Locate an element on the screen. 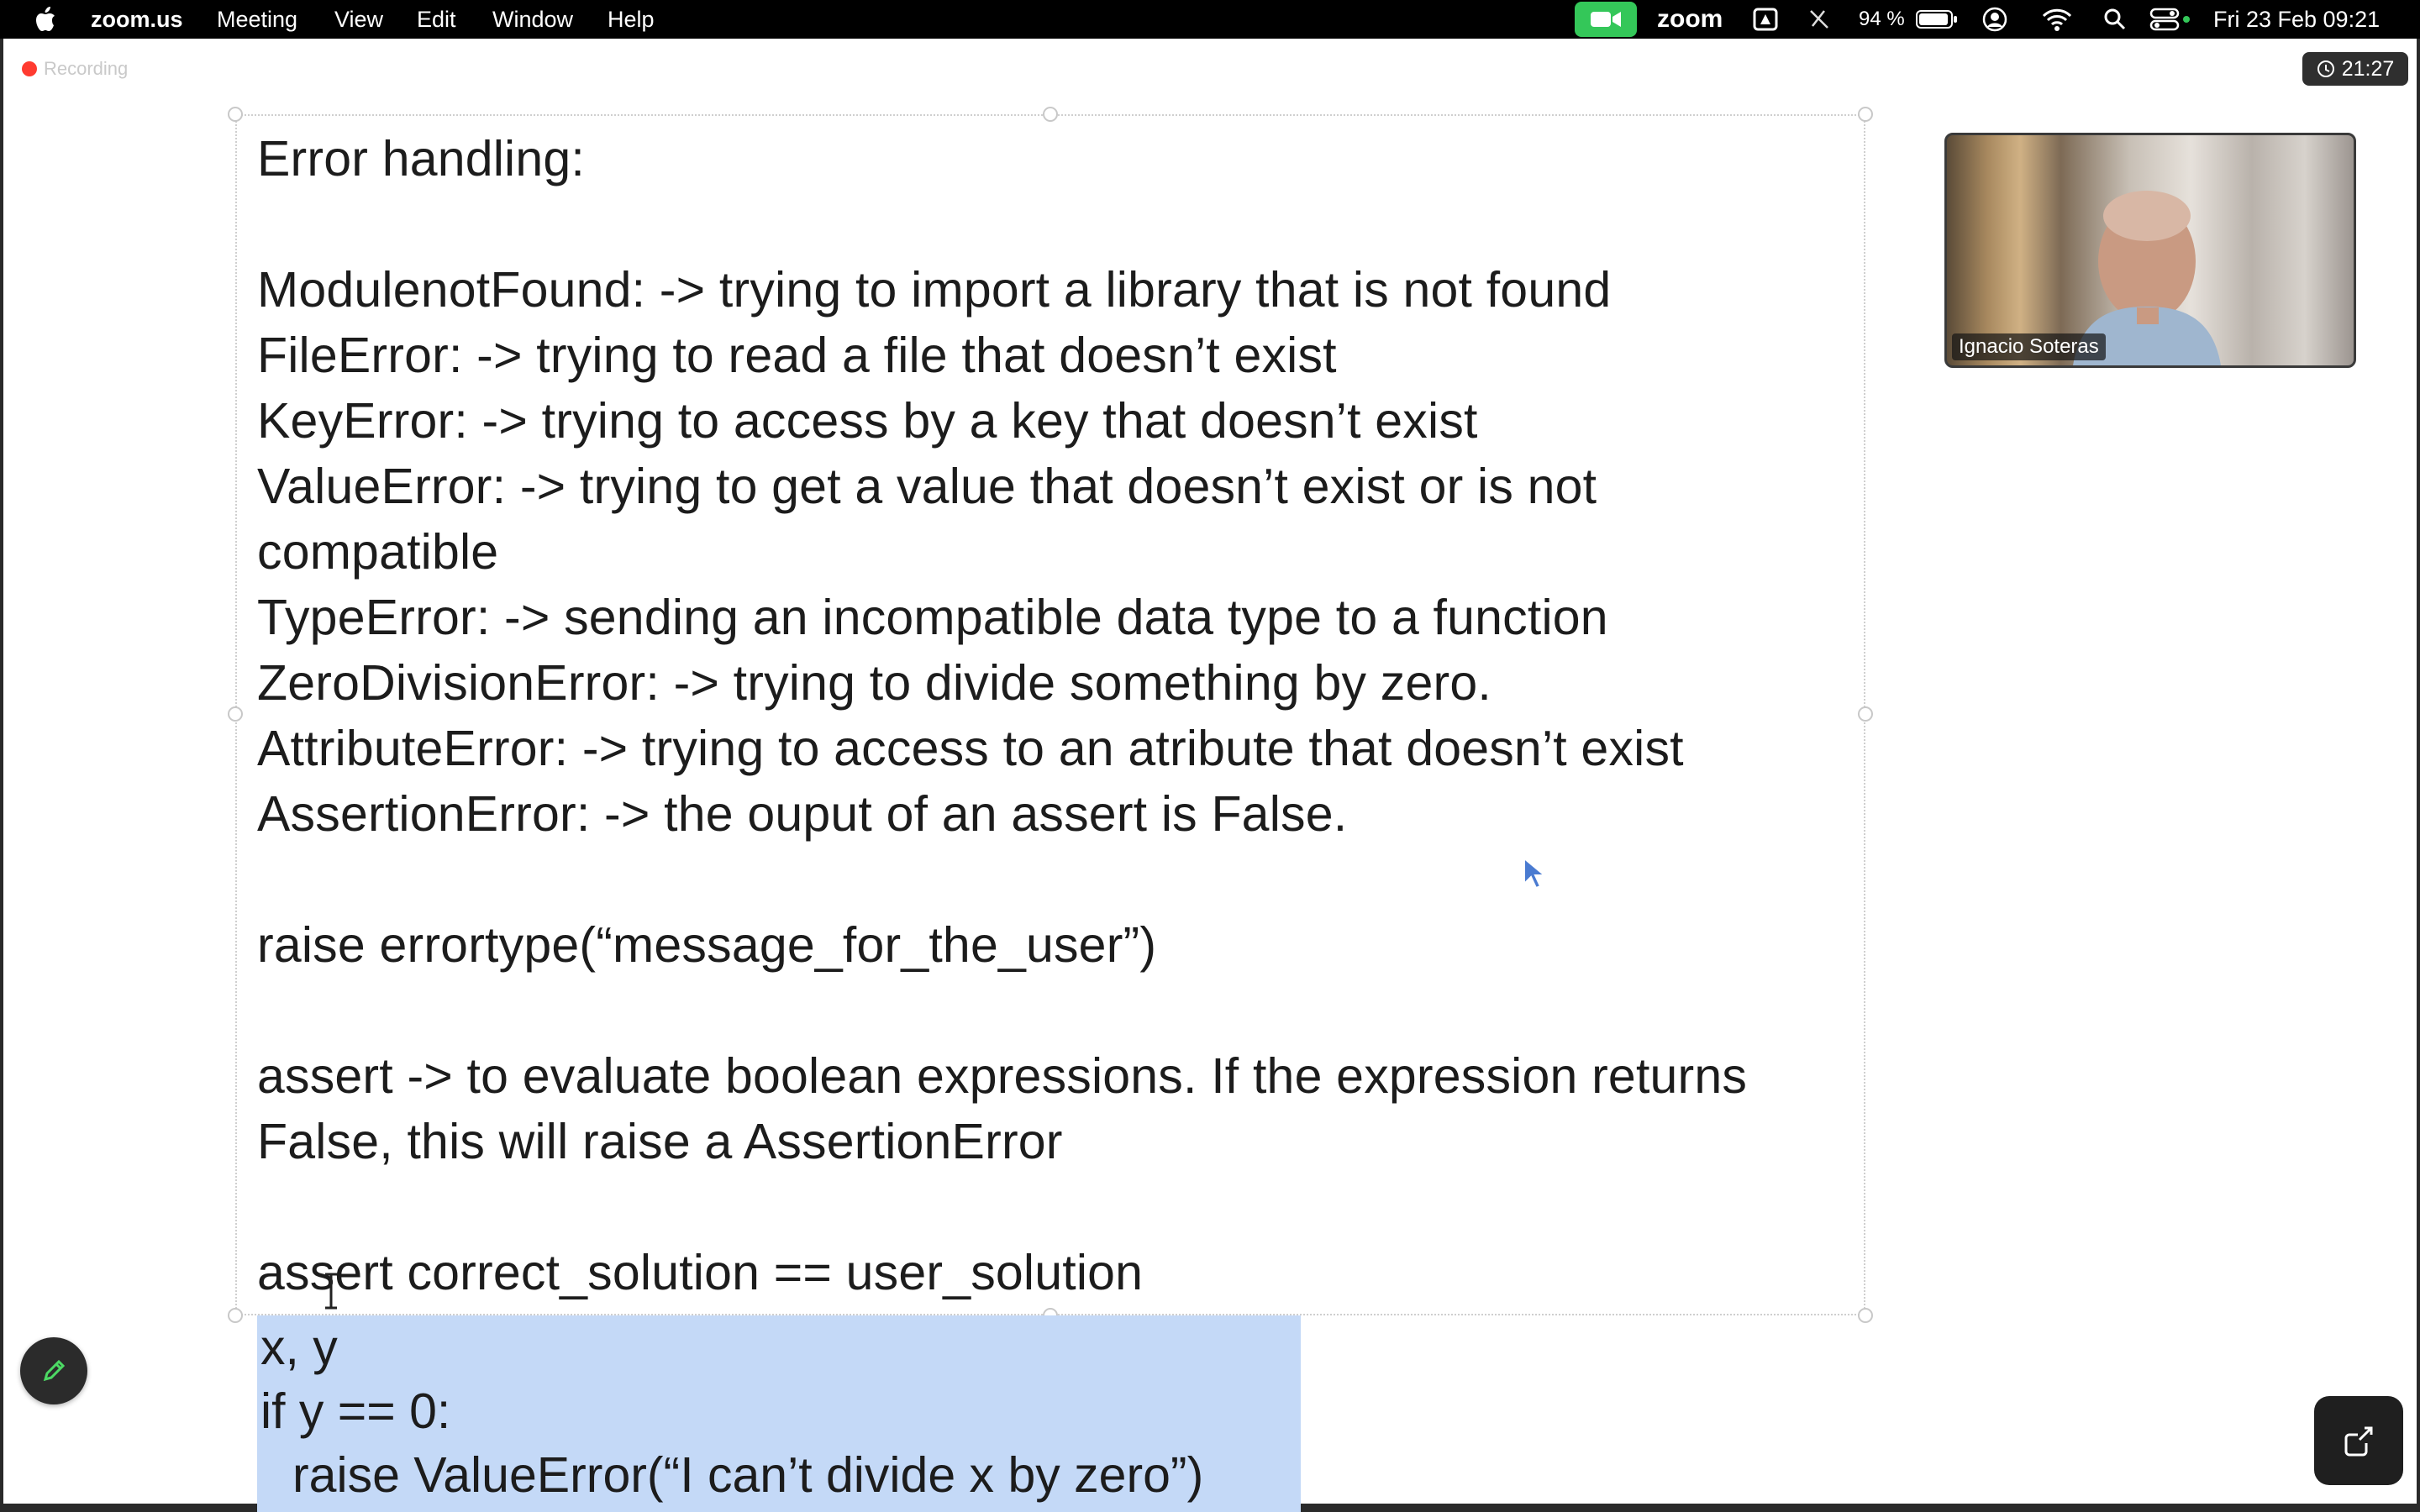  resize-handle-bottom-right is located at coordinates (1865, 1315).